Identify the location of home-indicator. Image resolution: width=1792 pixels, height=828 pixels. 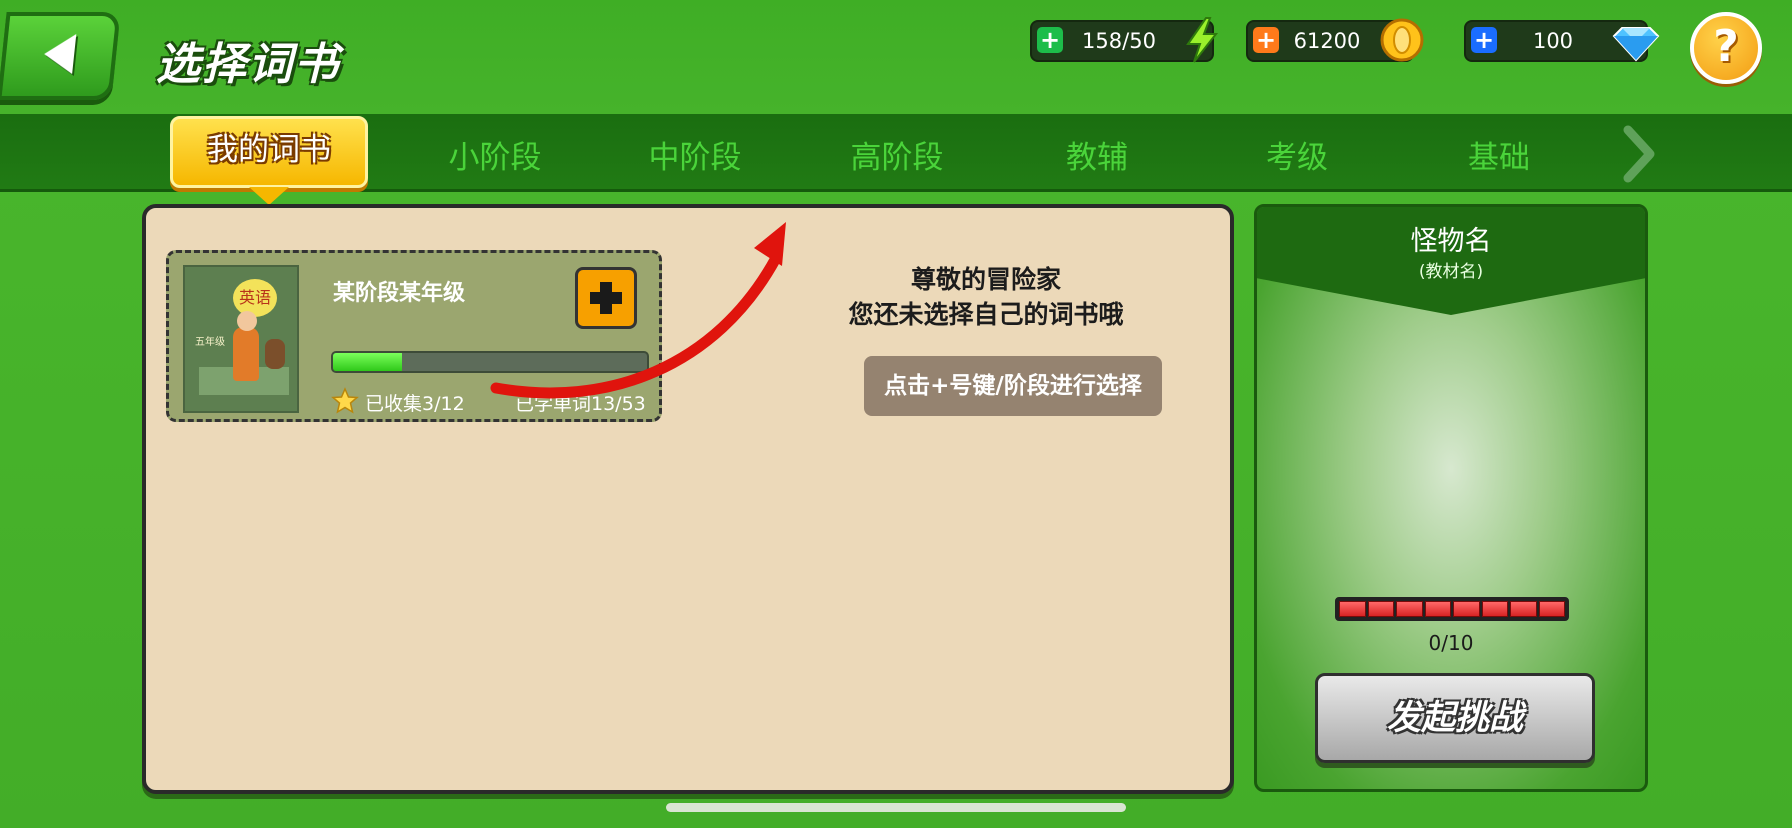
(896, 807).